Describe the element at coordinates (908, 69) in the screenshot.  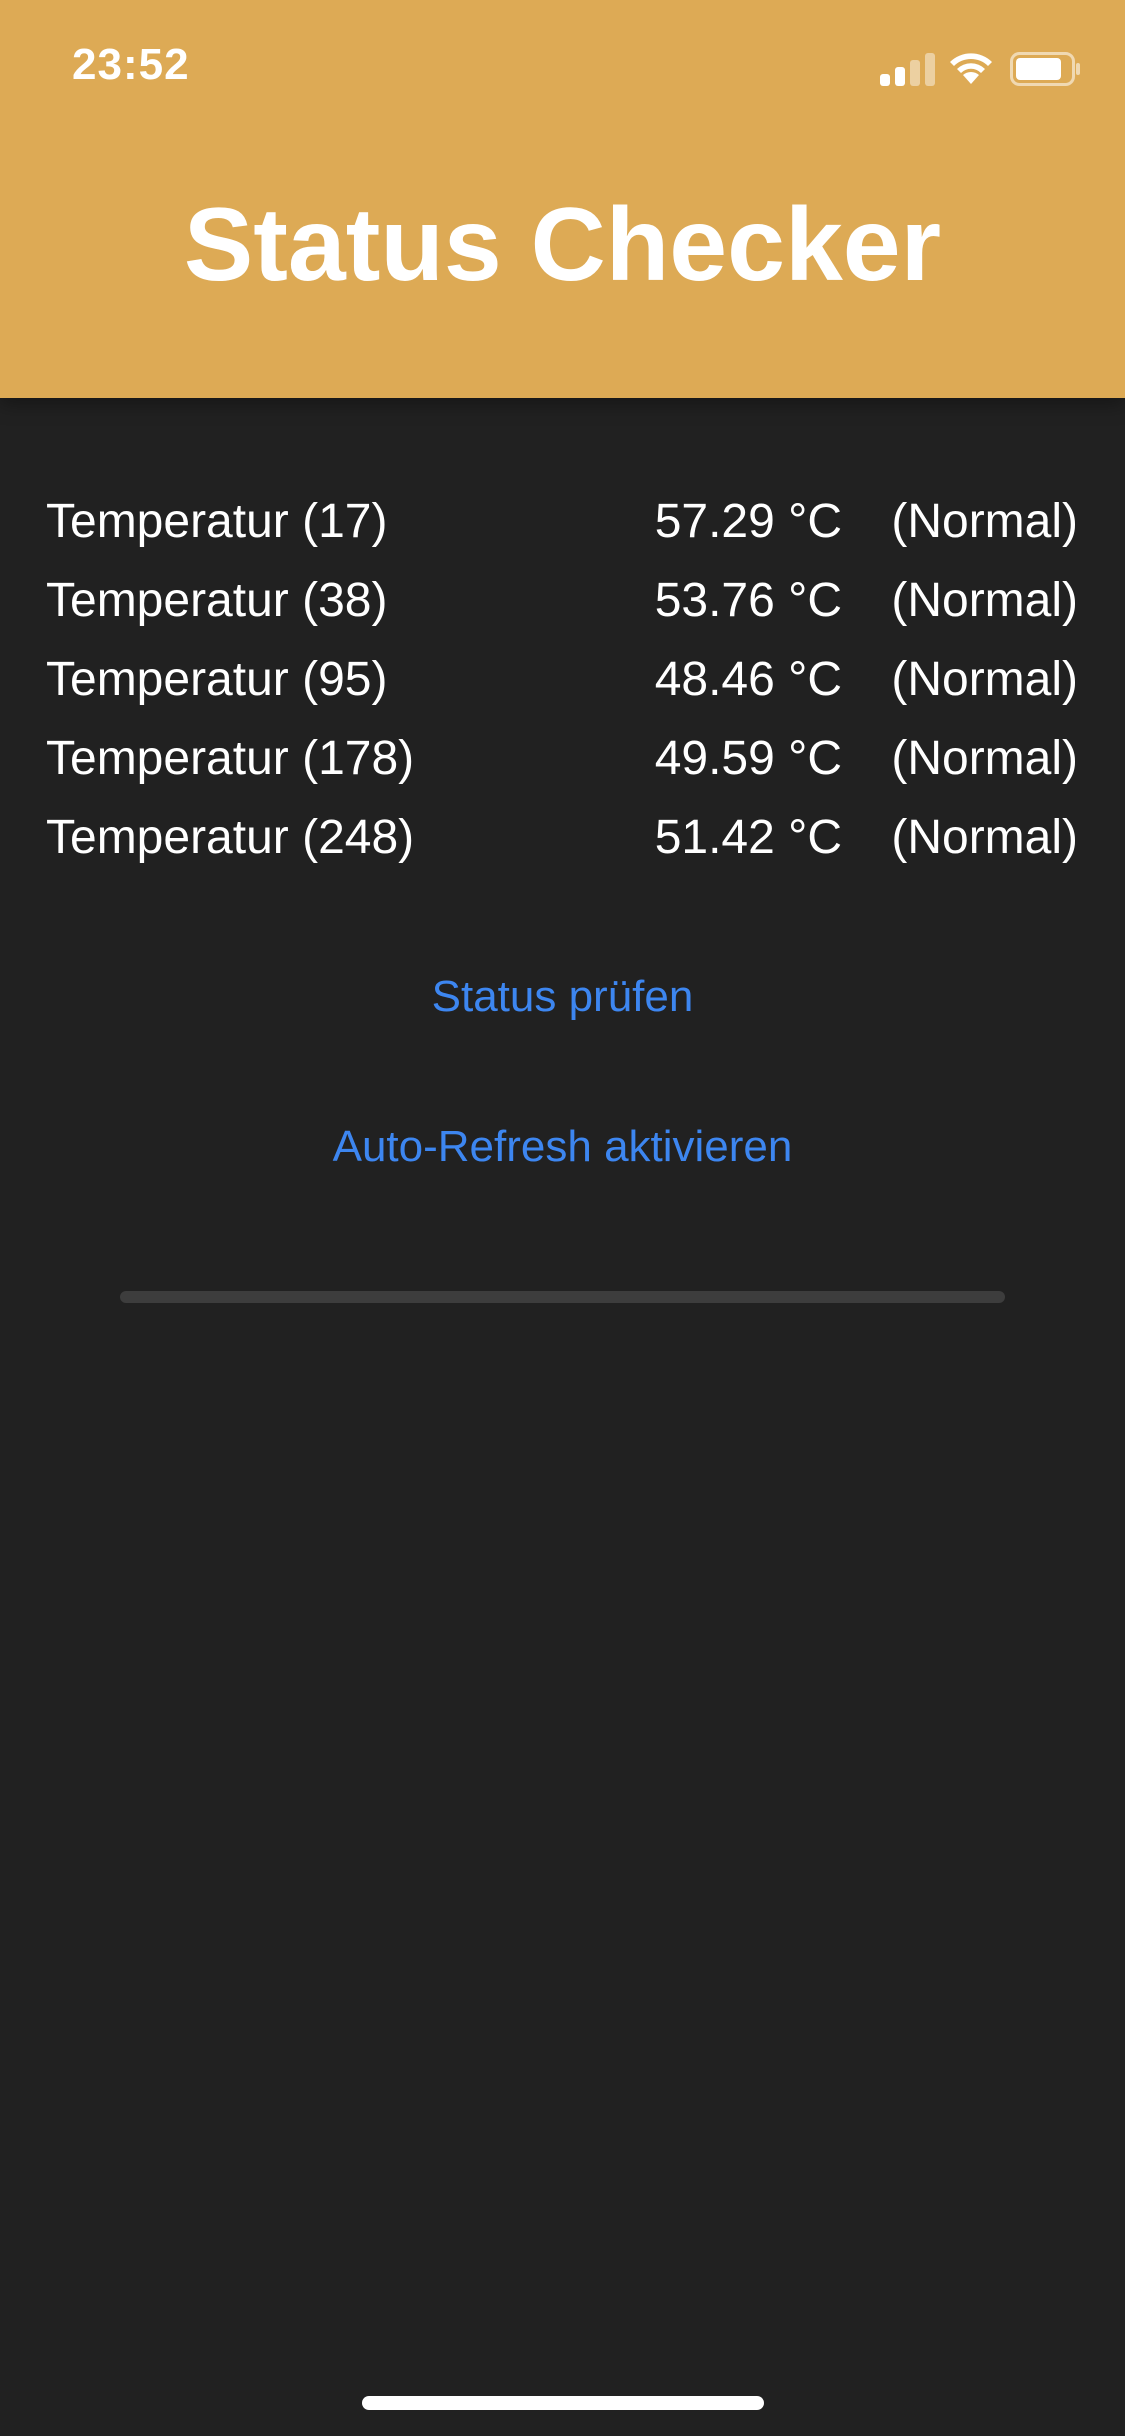
I see `cellular-signal-icon` at that location.